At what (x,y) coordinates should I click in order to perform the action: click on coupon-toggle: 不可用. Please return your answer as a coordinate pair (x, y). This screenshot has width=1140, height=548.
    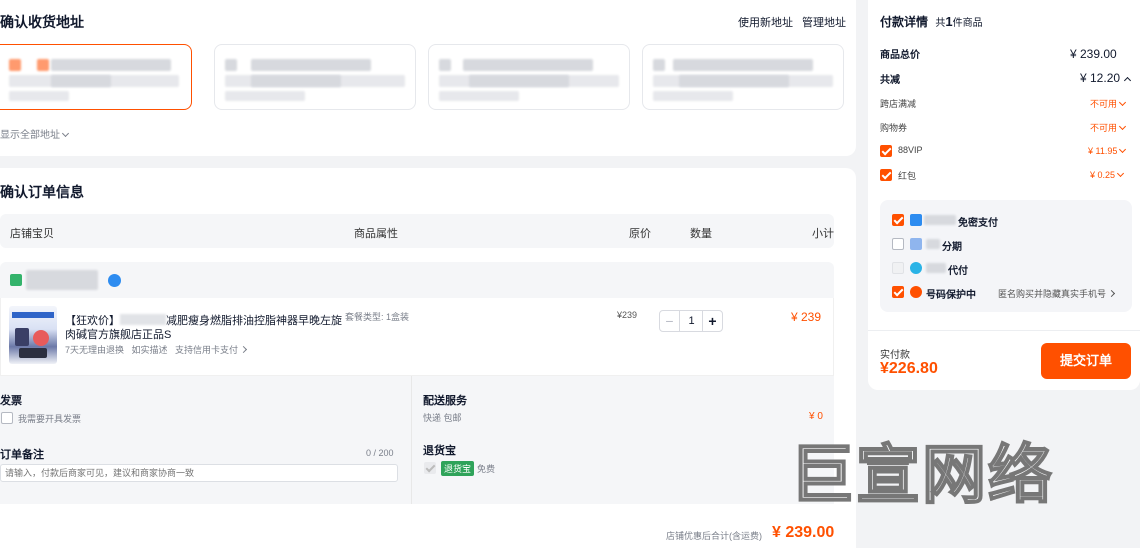
    Looking at the image, I should click on (1108, 127).